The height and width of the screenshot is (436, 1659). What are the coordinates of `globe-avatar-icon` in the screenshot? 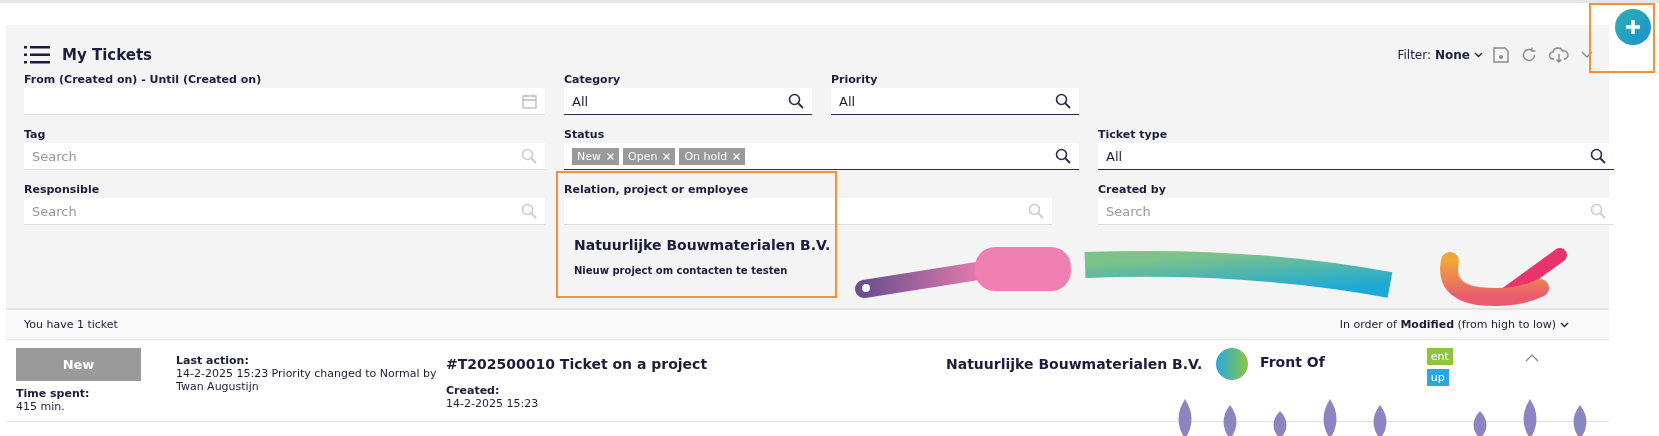 It's located at (1232, 364).